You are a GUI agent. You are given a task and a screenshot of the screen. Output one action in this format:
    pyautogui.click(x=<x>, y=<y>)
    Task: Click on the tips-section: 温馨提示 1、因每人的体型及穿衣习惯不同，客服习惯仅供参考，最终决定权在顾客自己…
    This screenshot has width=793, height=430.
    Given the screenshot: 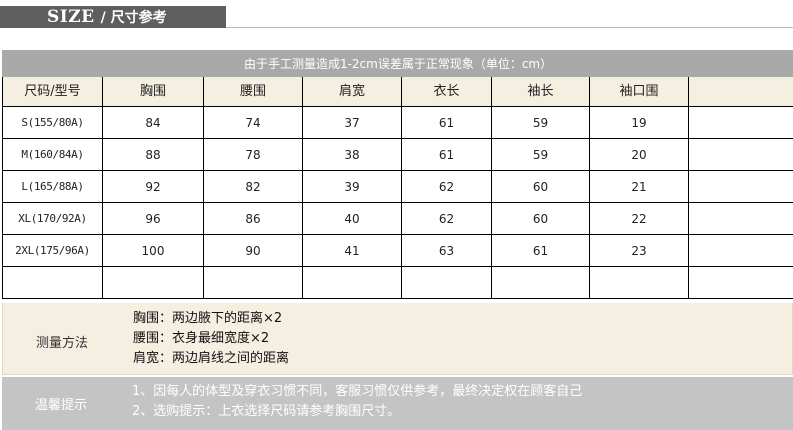 What is the action you would take?
    pyautogui.click(x=397, y=403)
    